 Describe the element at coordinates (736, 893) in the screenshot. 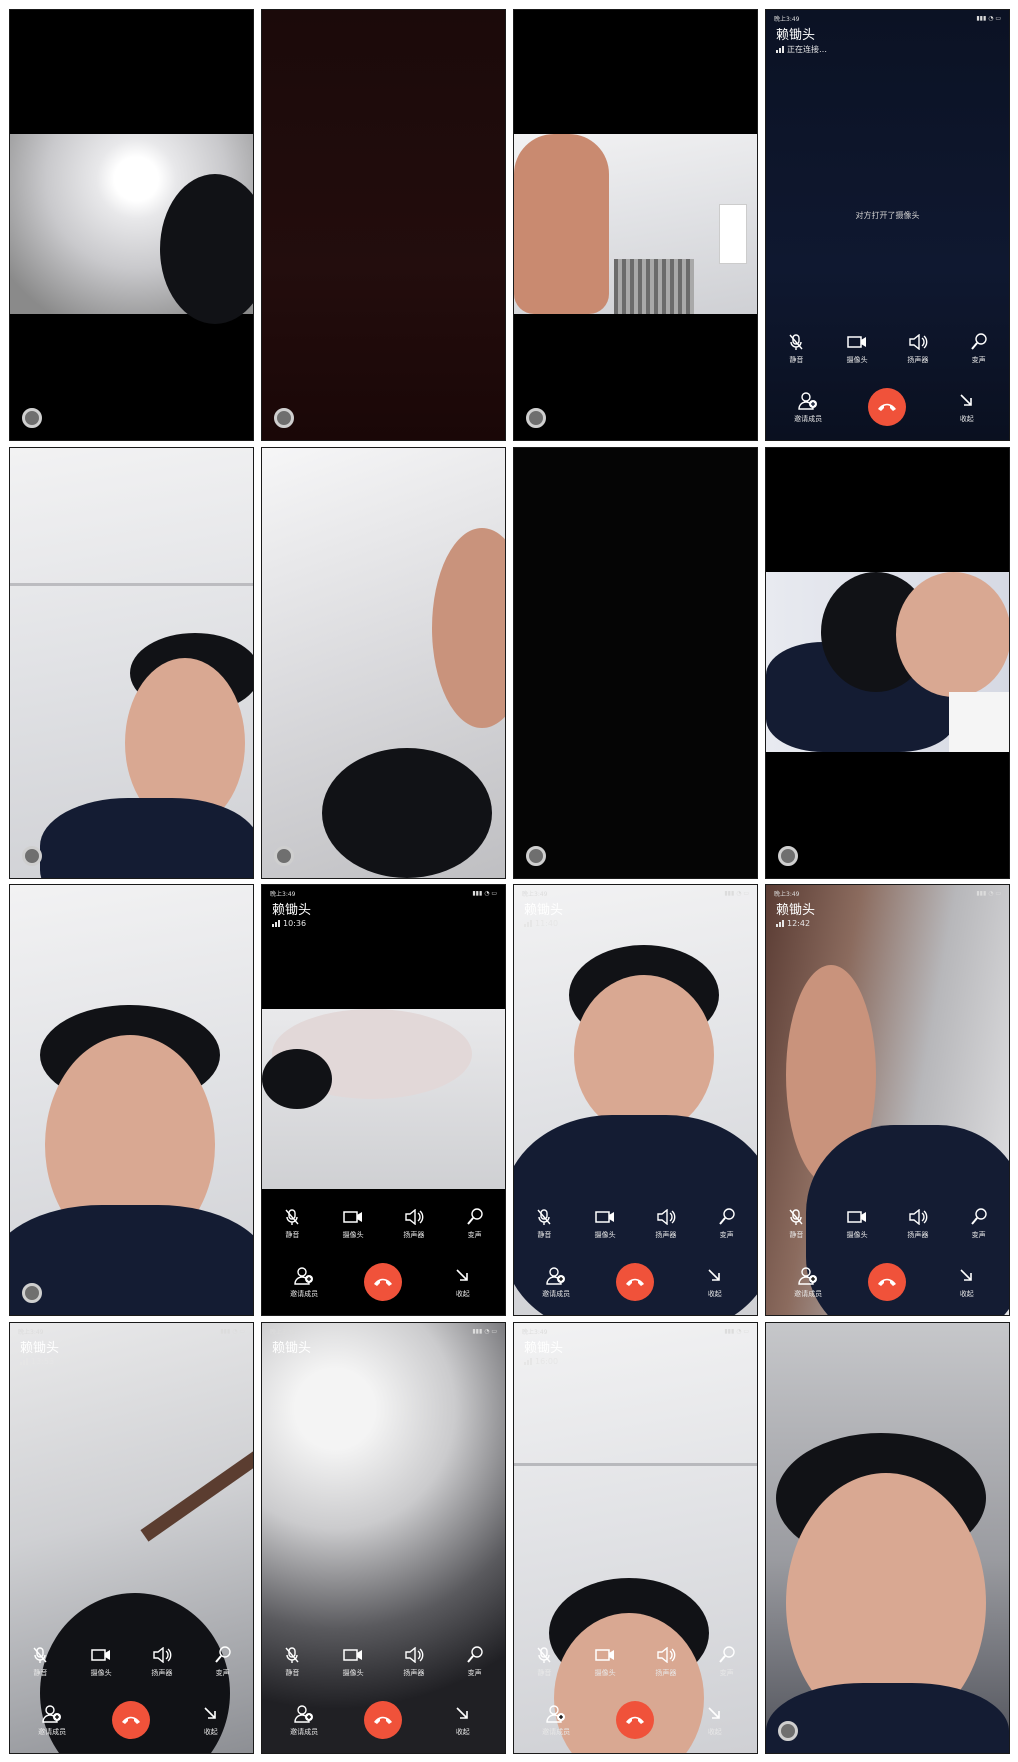

I see `status-icons: ▮▮▮ ◔ ▭` at that location.